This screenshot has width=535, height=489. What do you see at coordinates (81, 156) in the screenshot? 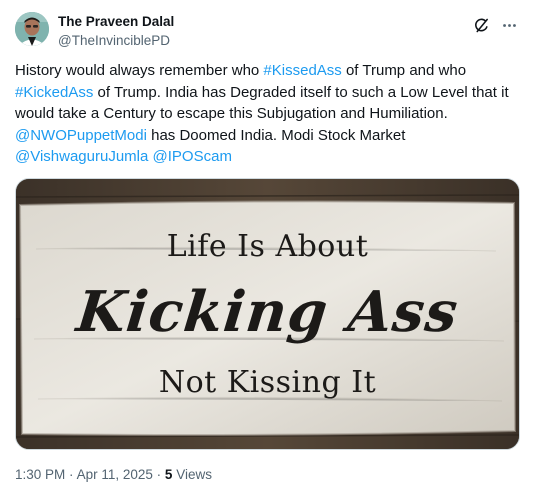
I see `mention-link: @VishwaguruJumla` at bounding box center [81, 156].